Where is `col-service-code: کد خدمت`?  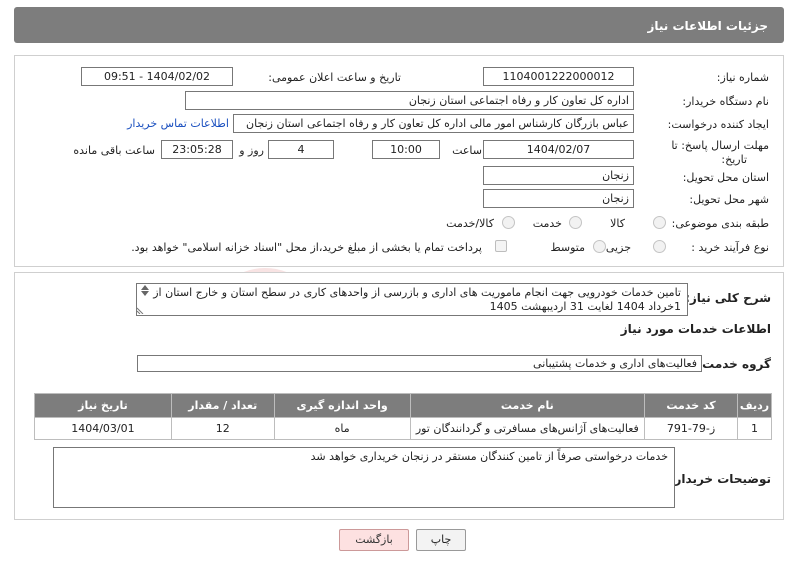
col-service-code: کد خدمت is located at coordinates (691, 405).